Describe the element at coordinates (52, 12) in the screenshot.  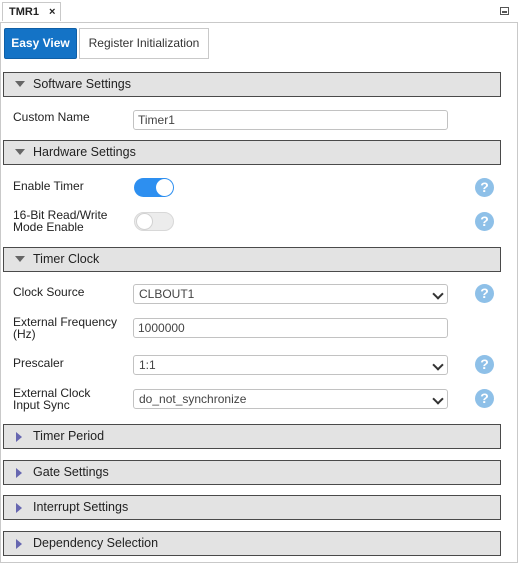
I see `close-icon: ×` at that location.